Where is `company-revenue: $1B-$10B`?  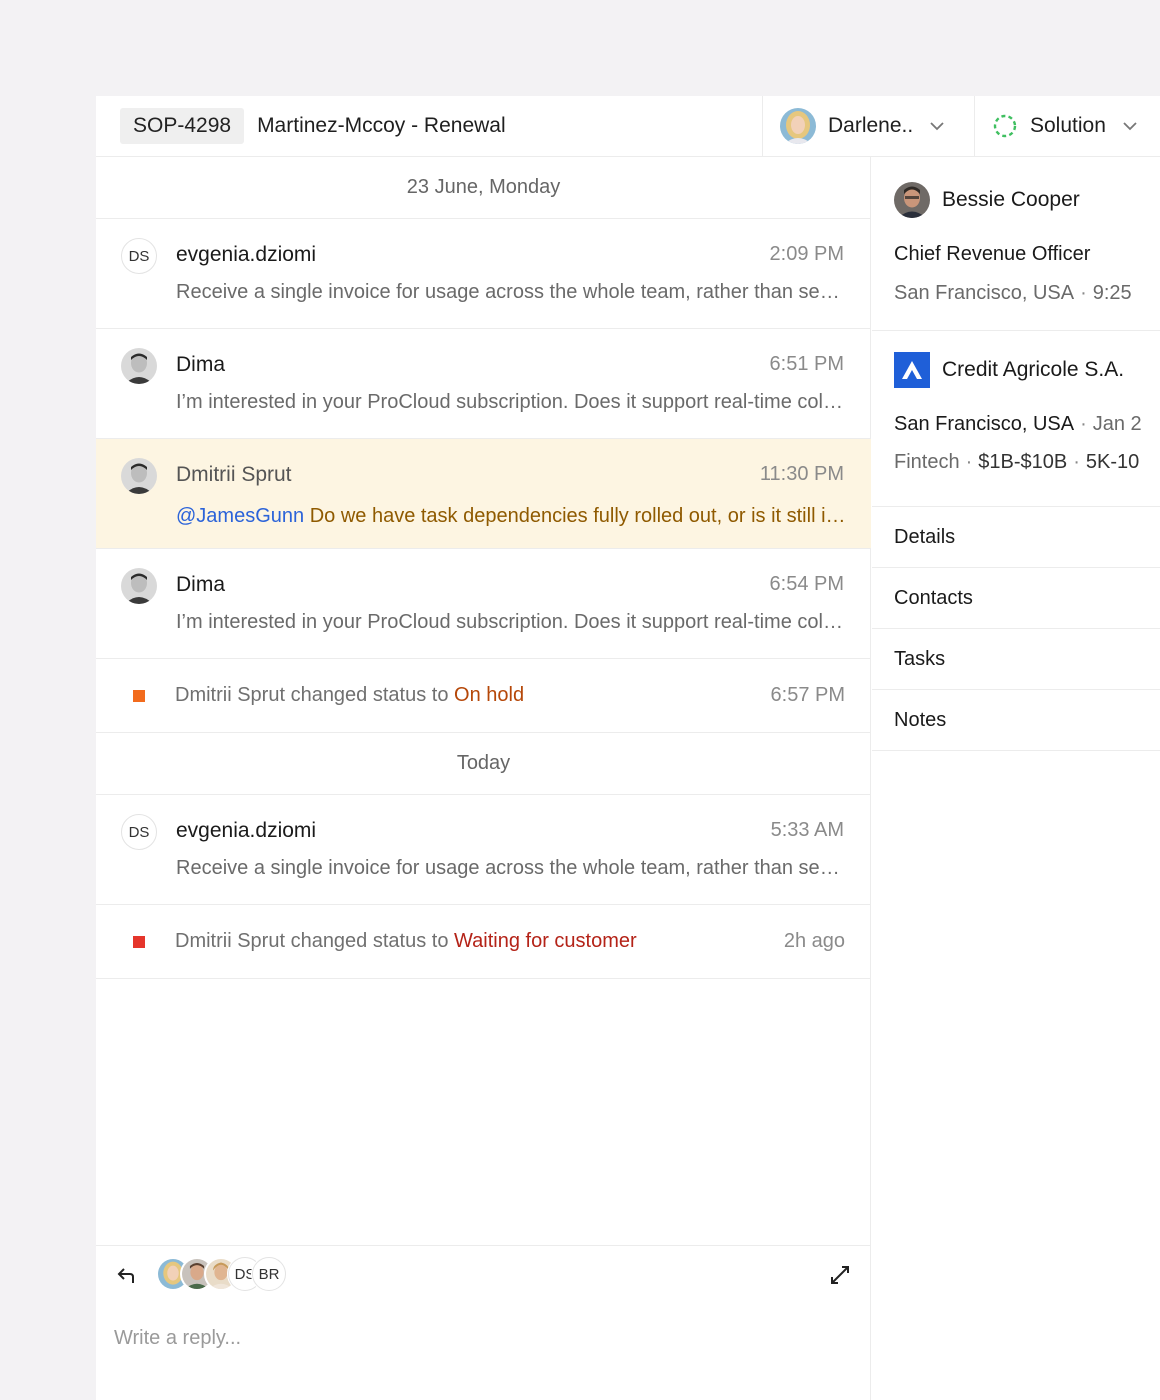 company-revenue: $1B-$10B is located at coordinates (1023, 462).